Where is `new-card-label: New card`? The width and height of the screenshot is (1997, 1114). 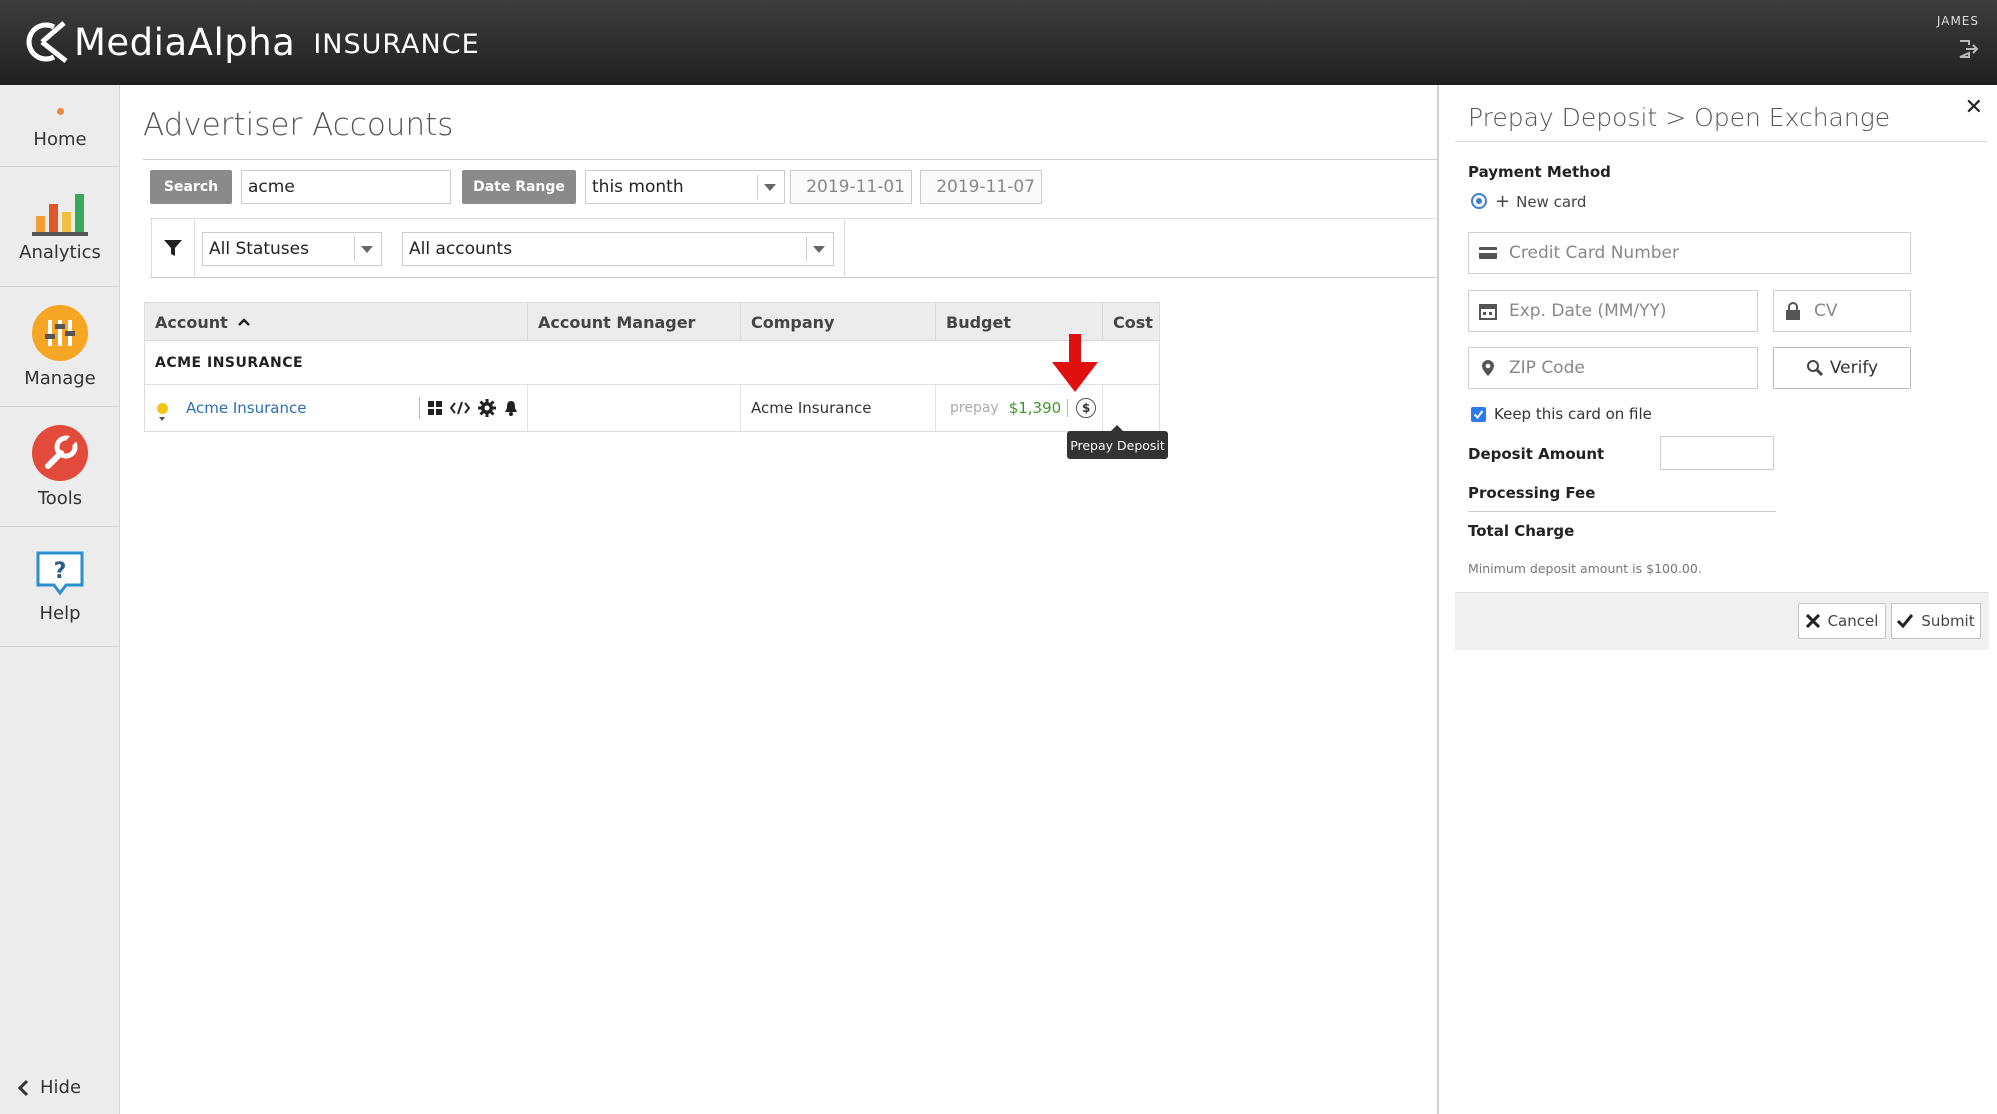
new-card-label: New card is located at coordinates (1551, 201).